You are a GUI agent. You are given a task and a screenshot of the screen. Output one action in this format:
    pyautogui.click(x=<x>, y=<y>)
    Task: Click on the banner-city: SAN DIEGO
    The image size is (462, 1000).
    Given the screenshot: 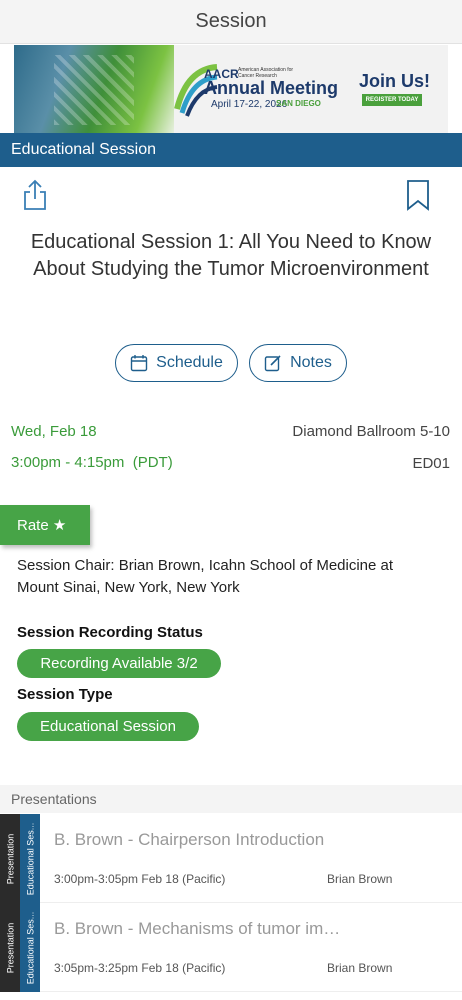 What is the action you would take?
    pyautogui.click(x=298, y=103)
    